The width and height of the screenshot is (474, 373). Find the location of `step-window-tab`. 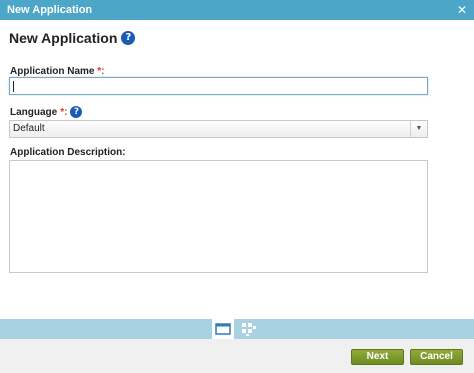

step-window-tab is located at coordinates (223, 329).